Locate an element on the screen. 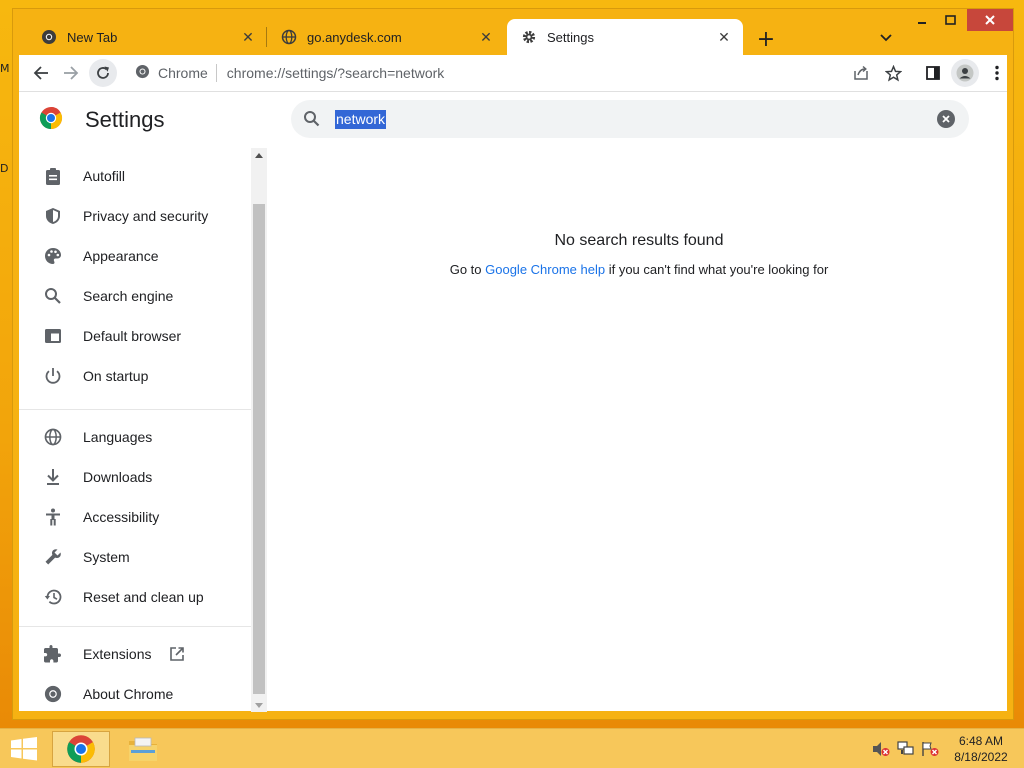  chrome-help-link: Google Chrome help is located at coordinates (545, 269).